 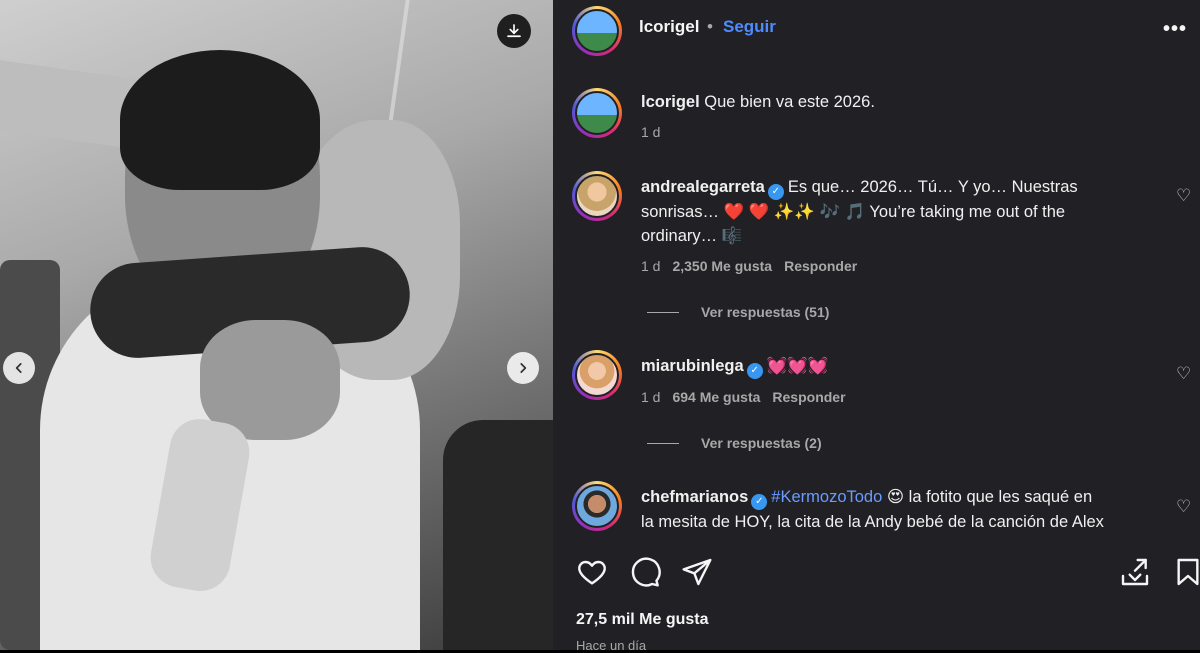 I want to click on comment-likes: 694 Me gusta, so click(x=716, y=397).